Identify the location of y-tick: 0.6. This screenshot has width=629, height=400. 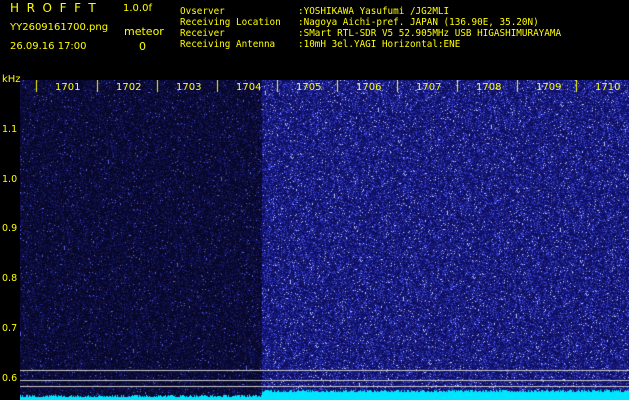
(10, 378).